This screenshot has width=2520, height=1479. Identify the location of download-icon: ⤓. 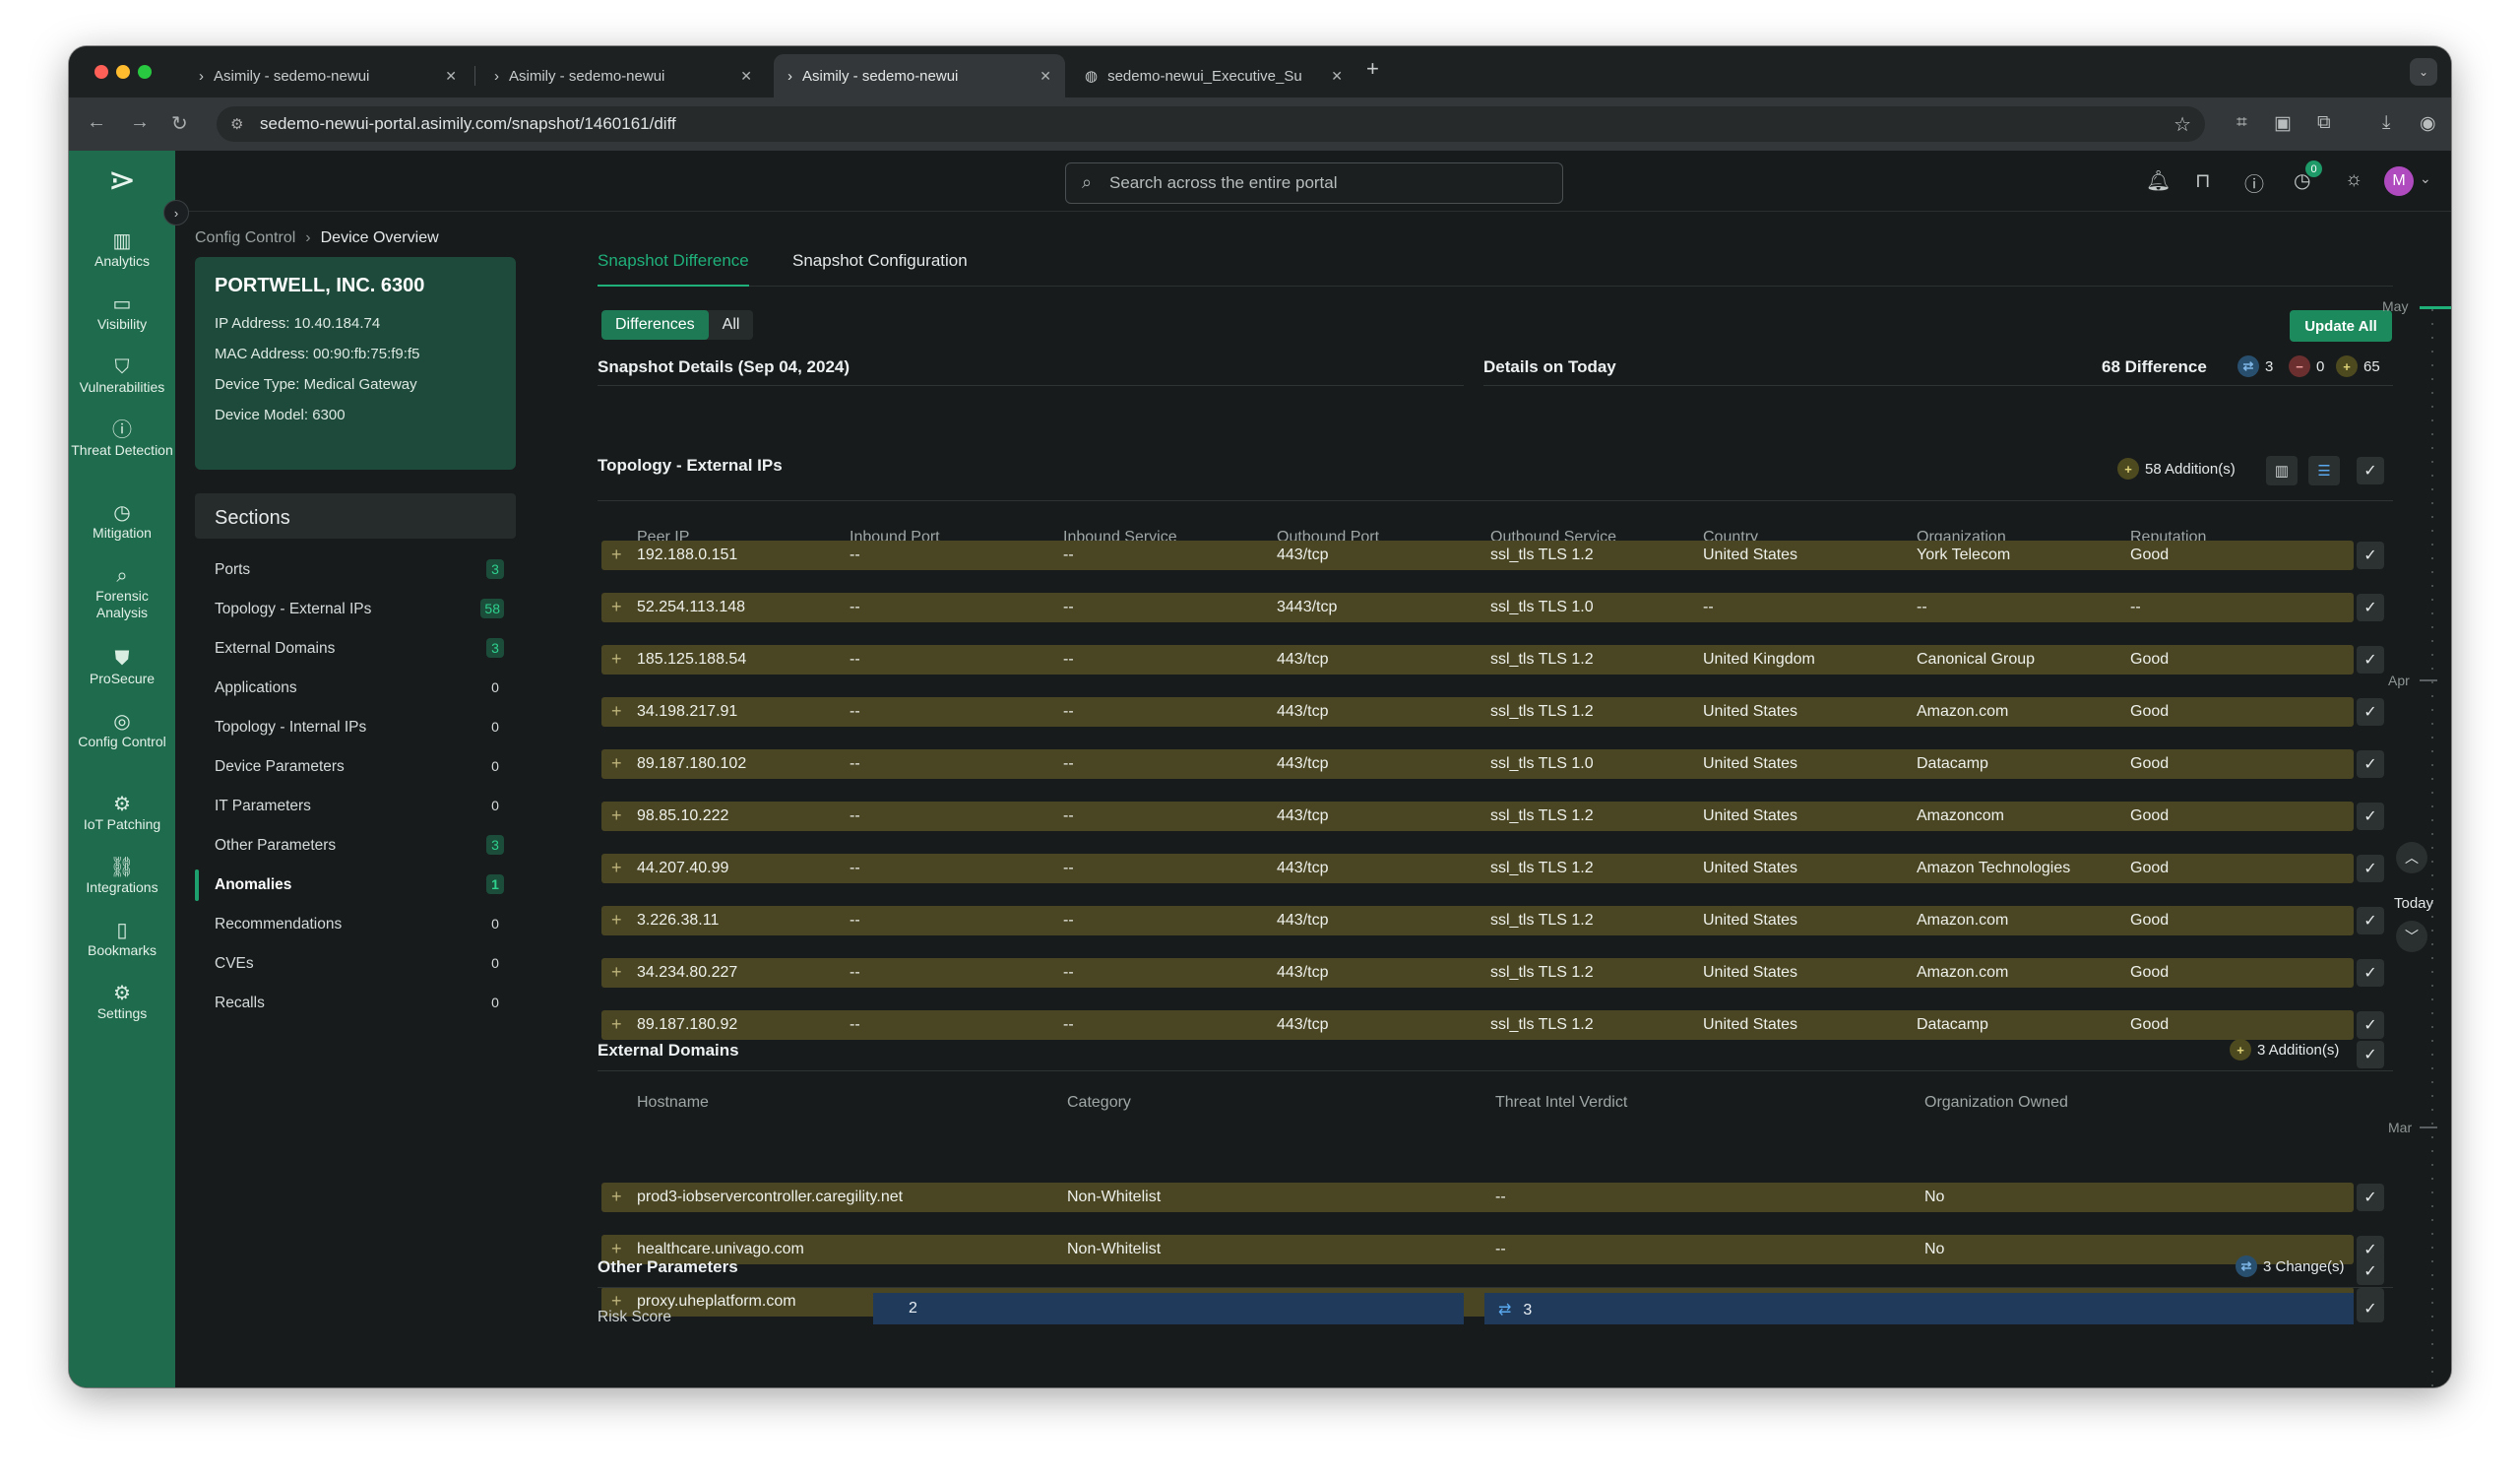
(2386, 123).